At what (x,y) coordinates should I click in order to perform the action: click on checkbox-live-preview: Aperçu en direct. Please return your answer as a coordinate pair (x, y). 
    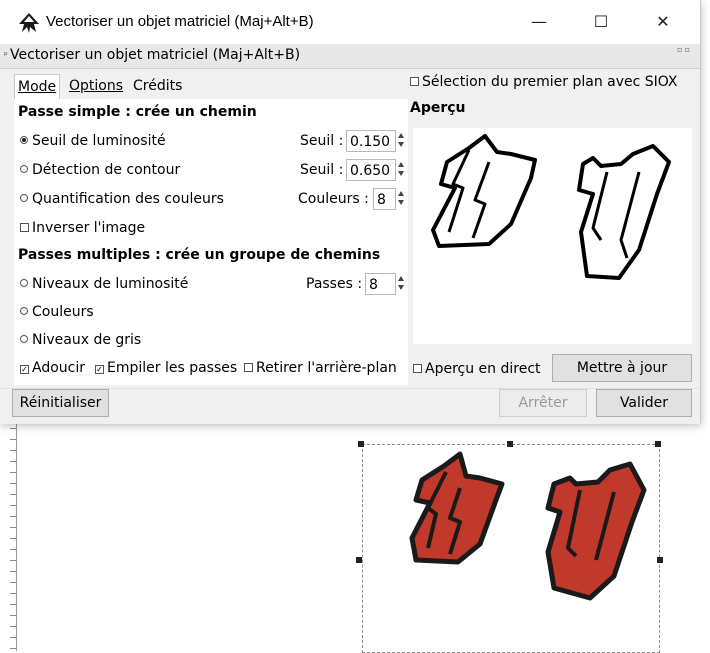
    Looking at the image, I should click on (477, 369).